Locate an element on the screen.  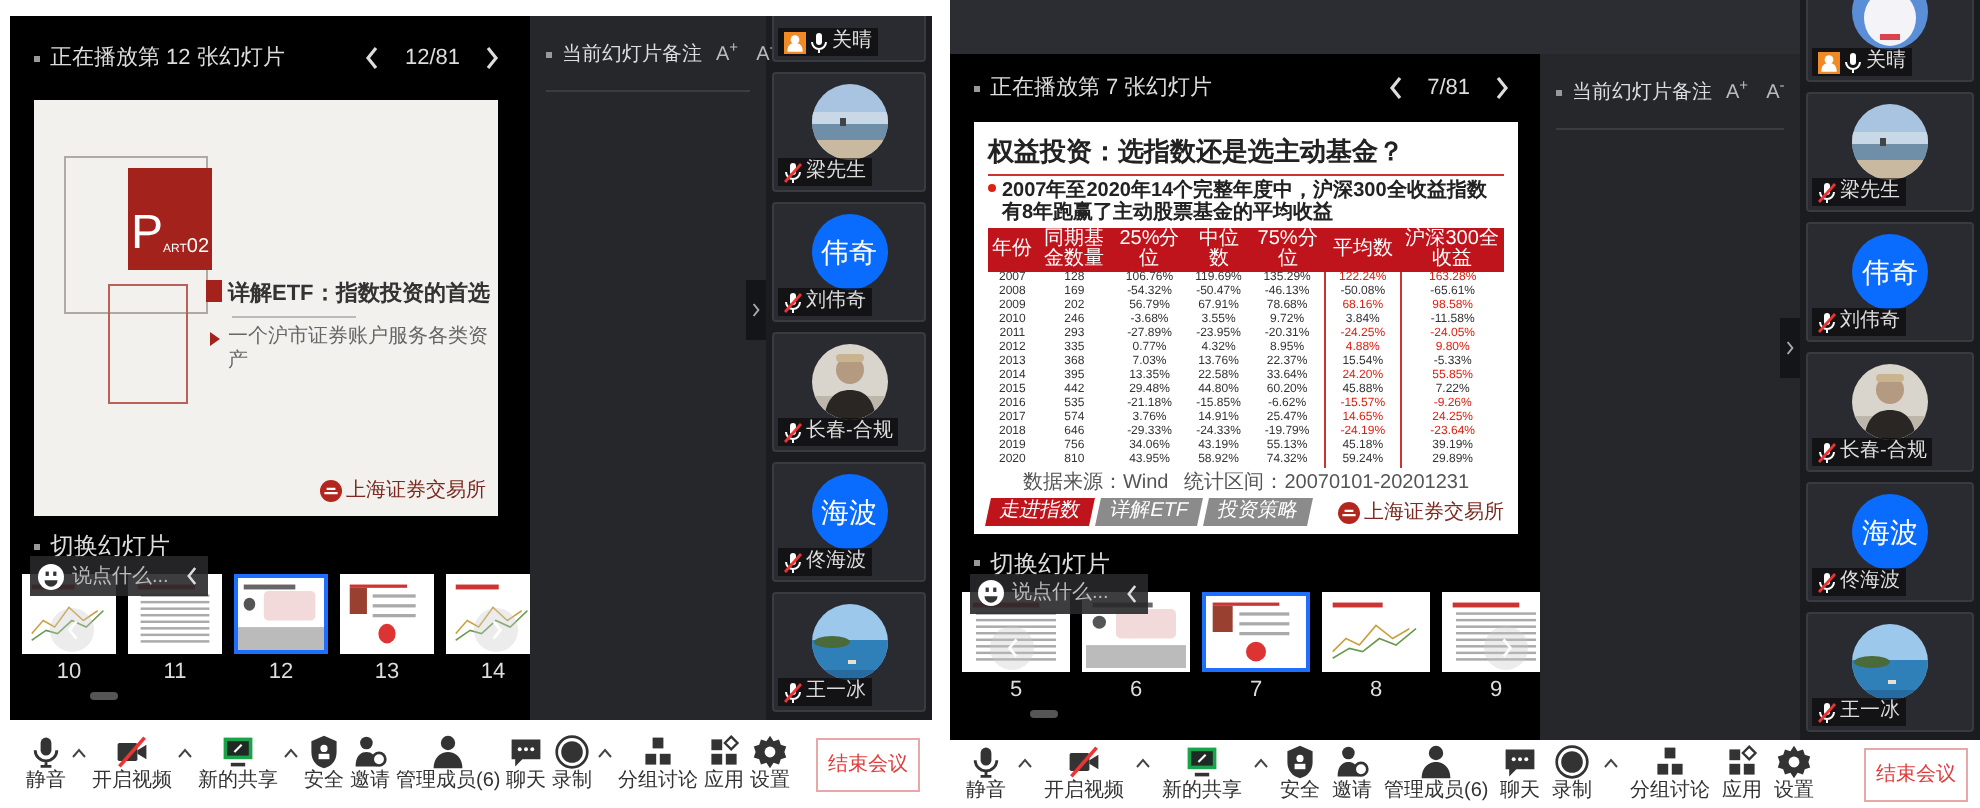
column-header: 同期基金数量 is located at coordinates (1074, 249).